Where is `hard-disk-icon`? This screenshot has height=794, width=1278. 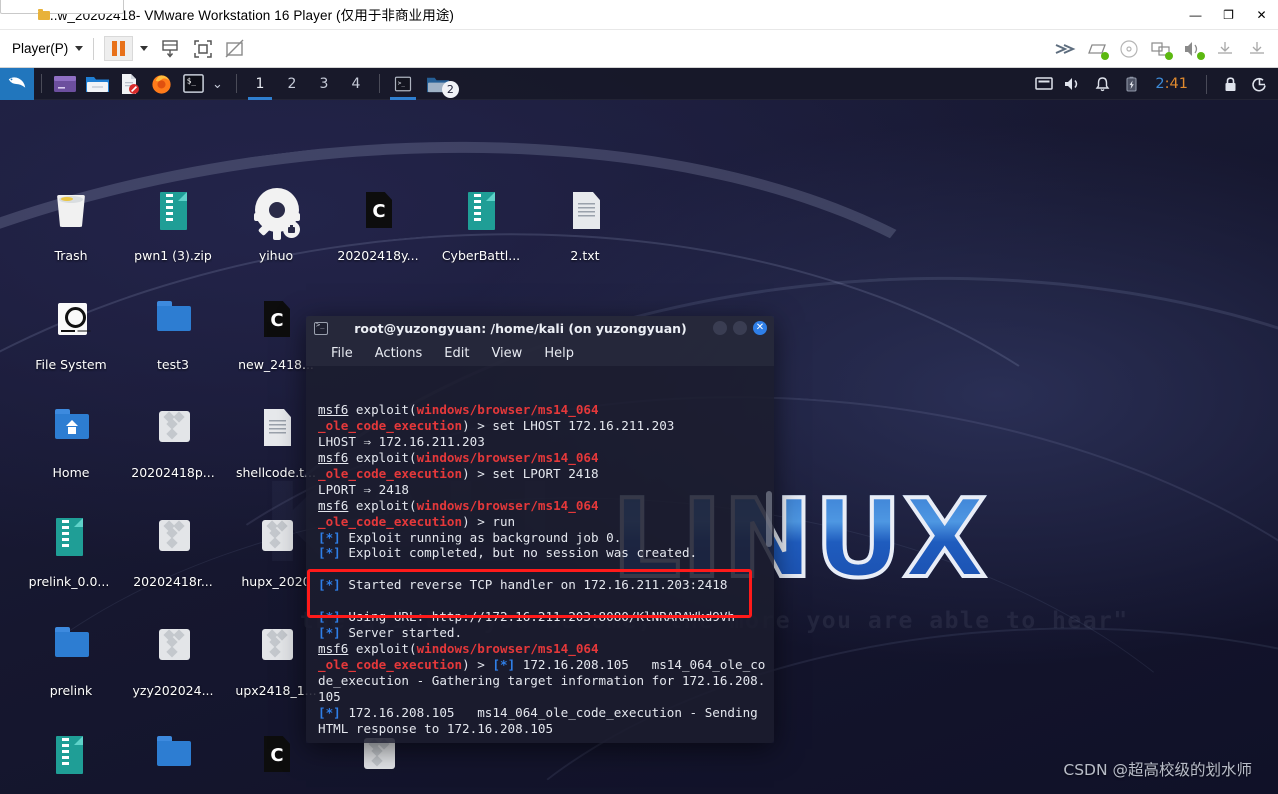
hard-disk-icon is located at coordinates (1097, 49).